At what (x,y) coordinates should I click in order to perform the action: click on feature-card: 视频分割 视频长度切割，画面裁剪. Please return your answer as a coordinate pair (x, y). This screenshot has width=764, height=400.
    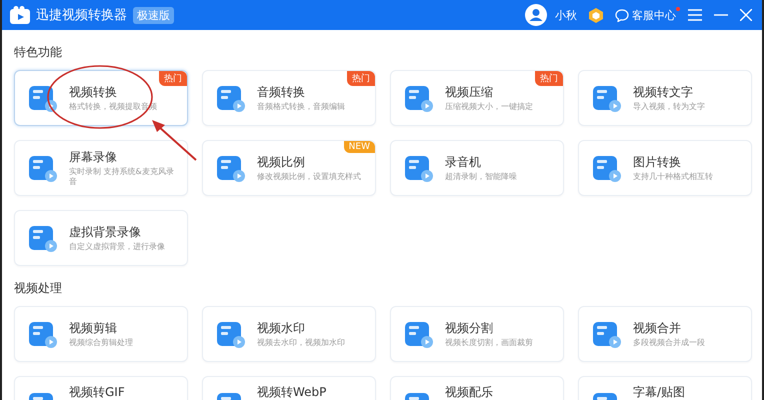
    Looking at the image, I should click on (477, 334).